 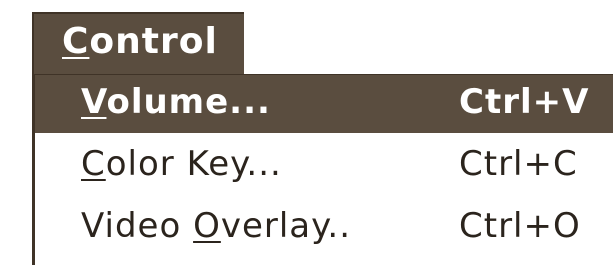 What do you see at coordinates (94, 102) in the screenshot?
I see `mnemonic-v: V` at bounding box center [94, 102].